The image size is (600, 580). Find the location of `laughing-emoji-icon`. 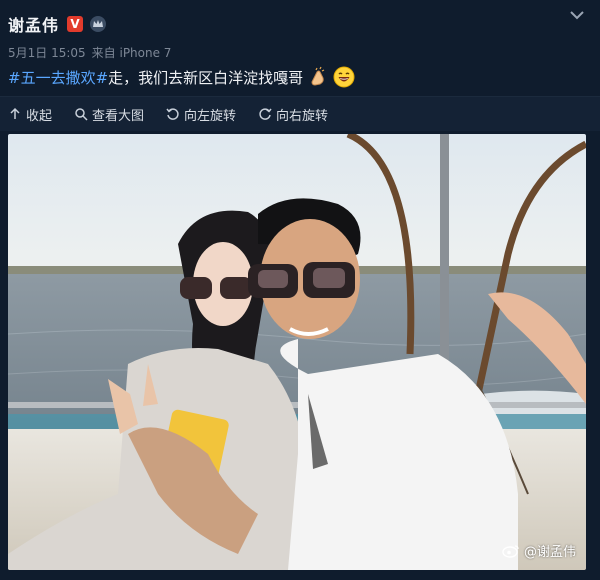

laughing-emoji-icon is located at coordinates (344, 77).